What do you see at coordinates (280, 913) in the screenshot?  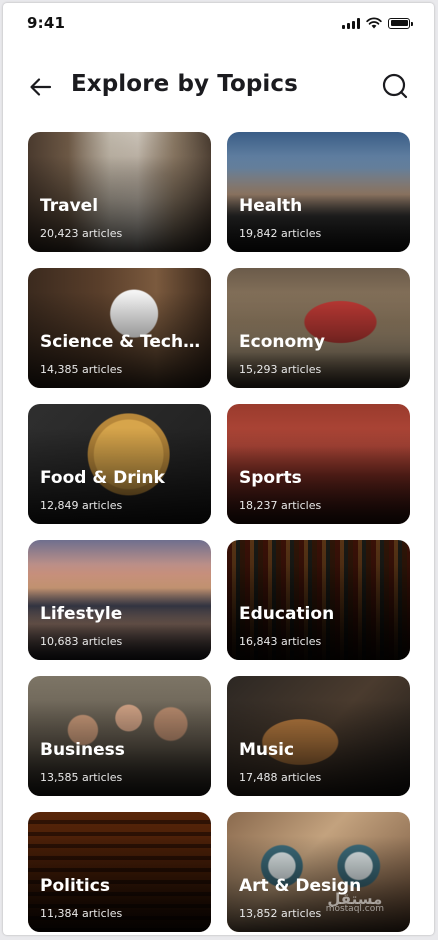 I see `topic-article-count: 13,852 articles` at bounding box center [280, 913].